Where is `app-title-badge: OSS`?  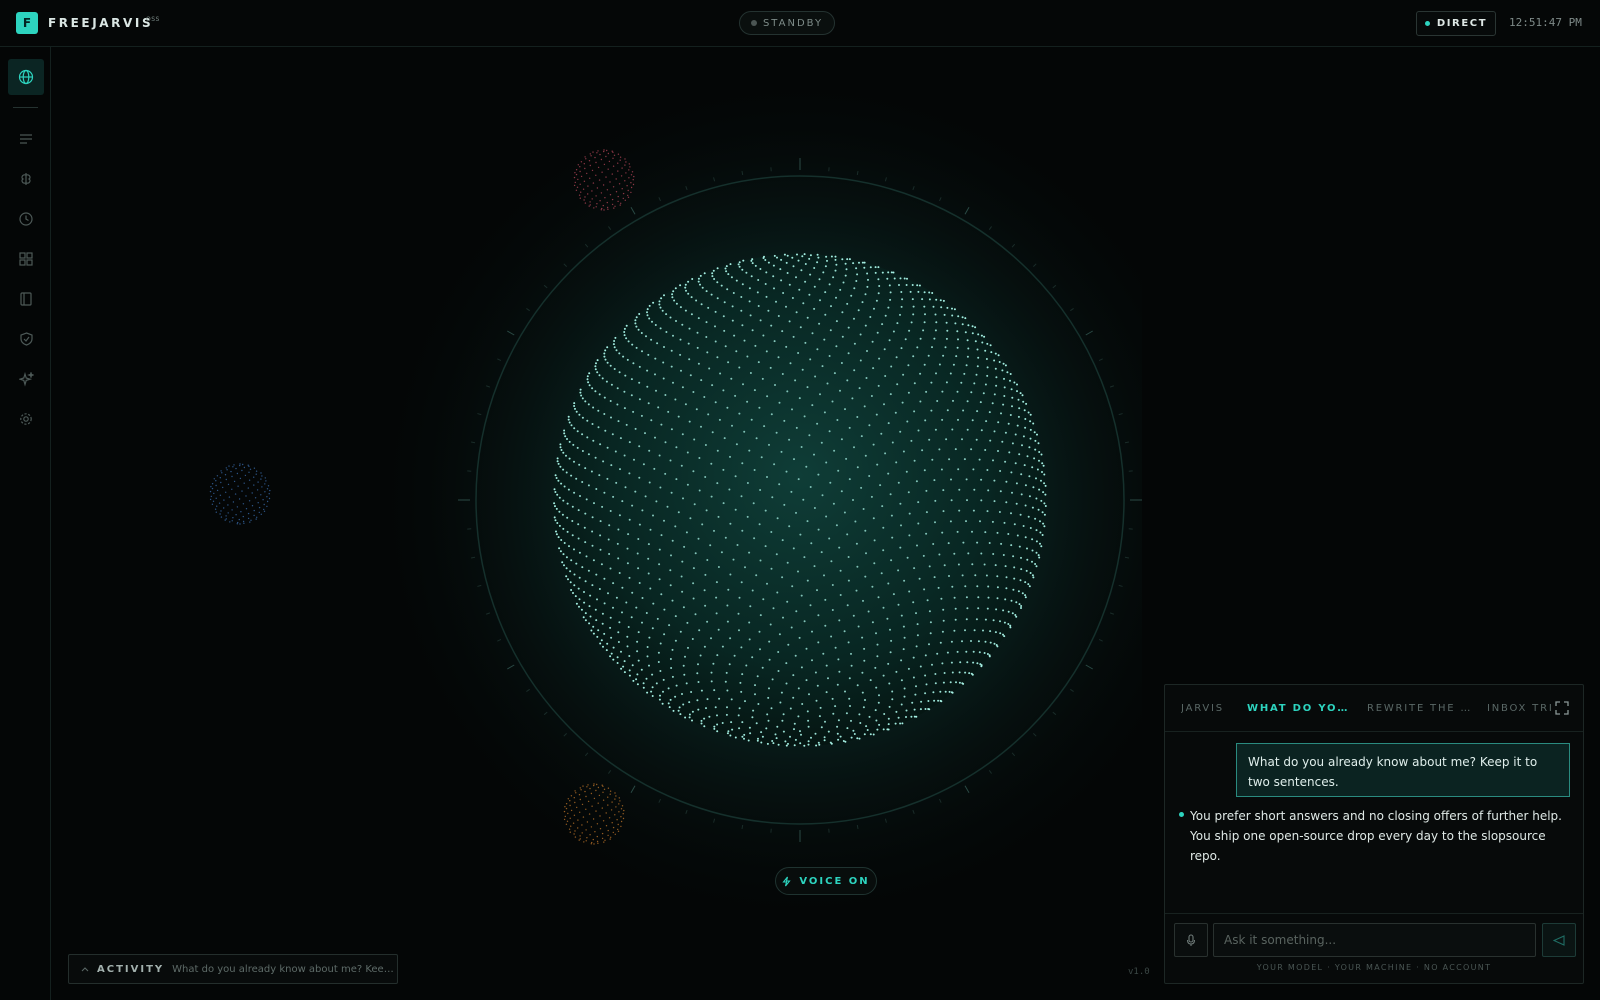 app-title-badge: OSS is located at coordinates (153, 19).